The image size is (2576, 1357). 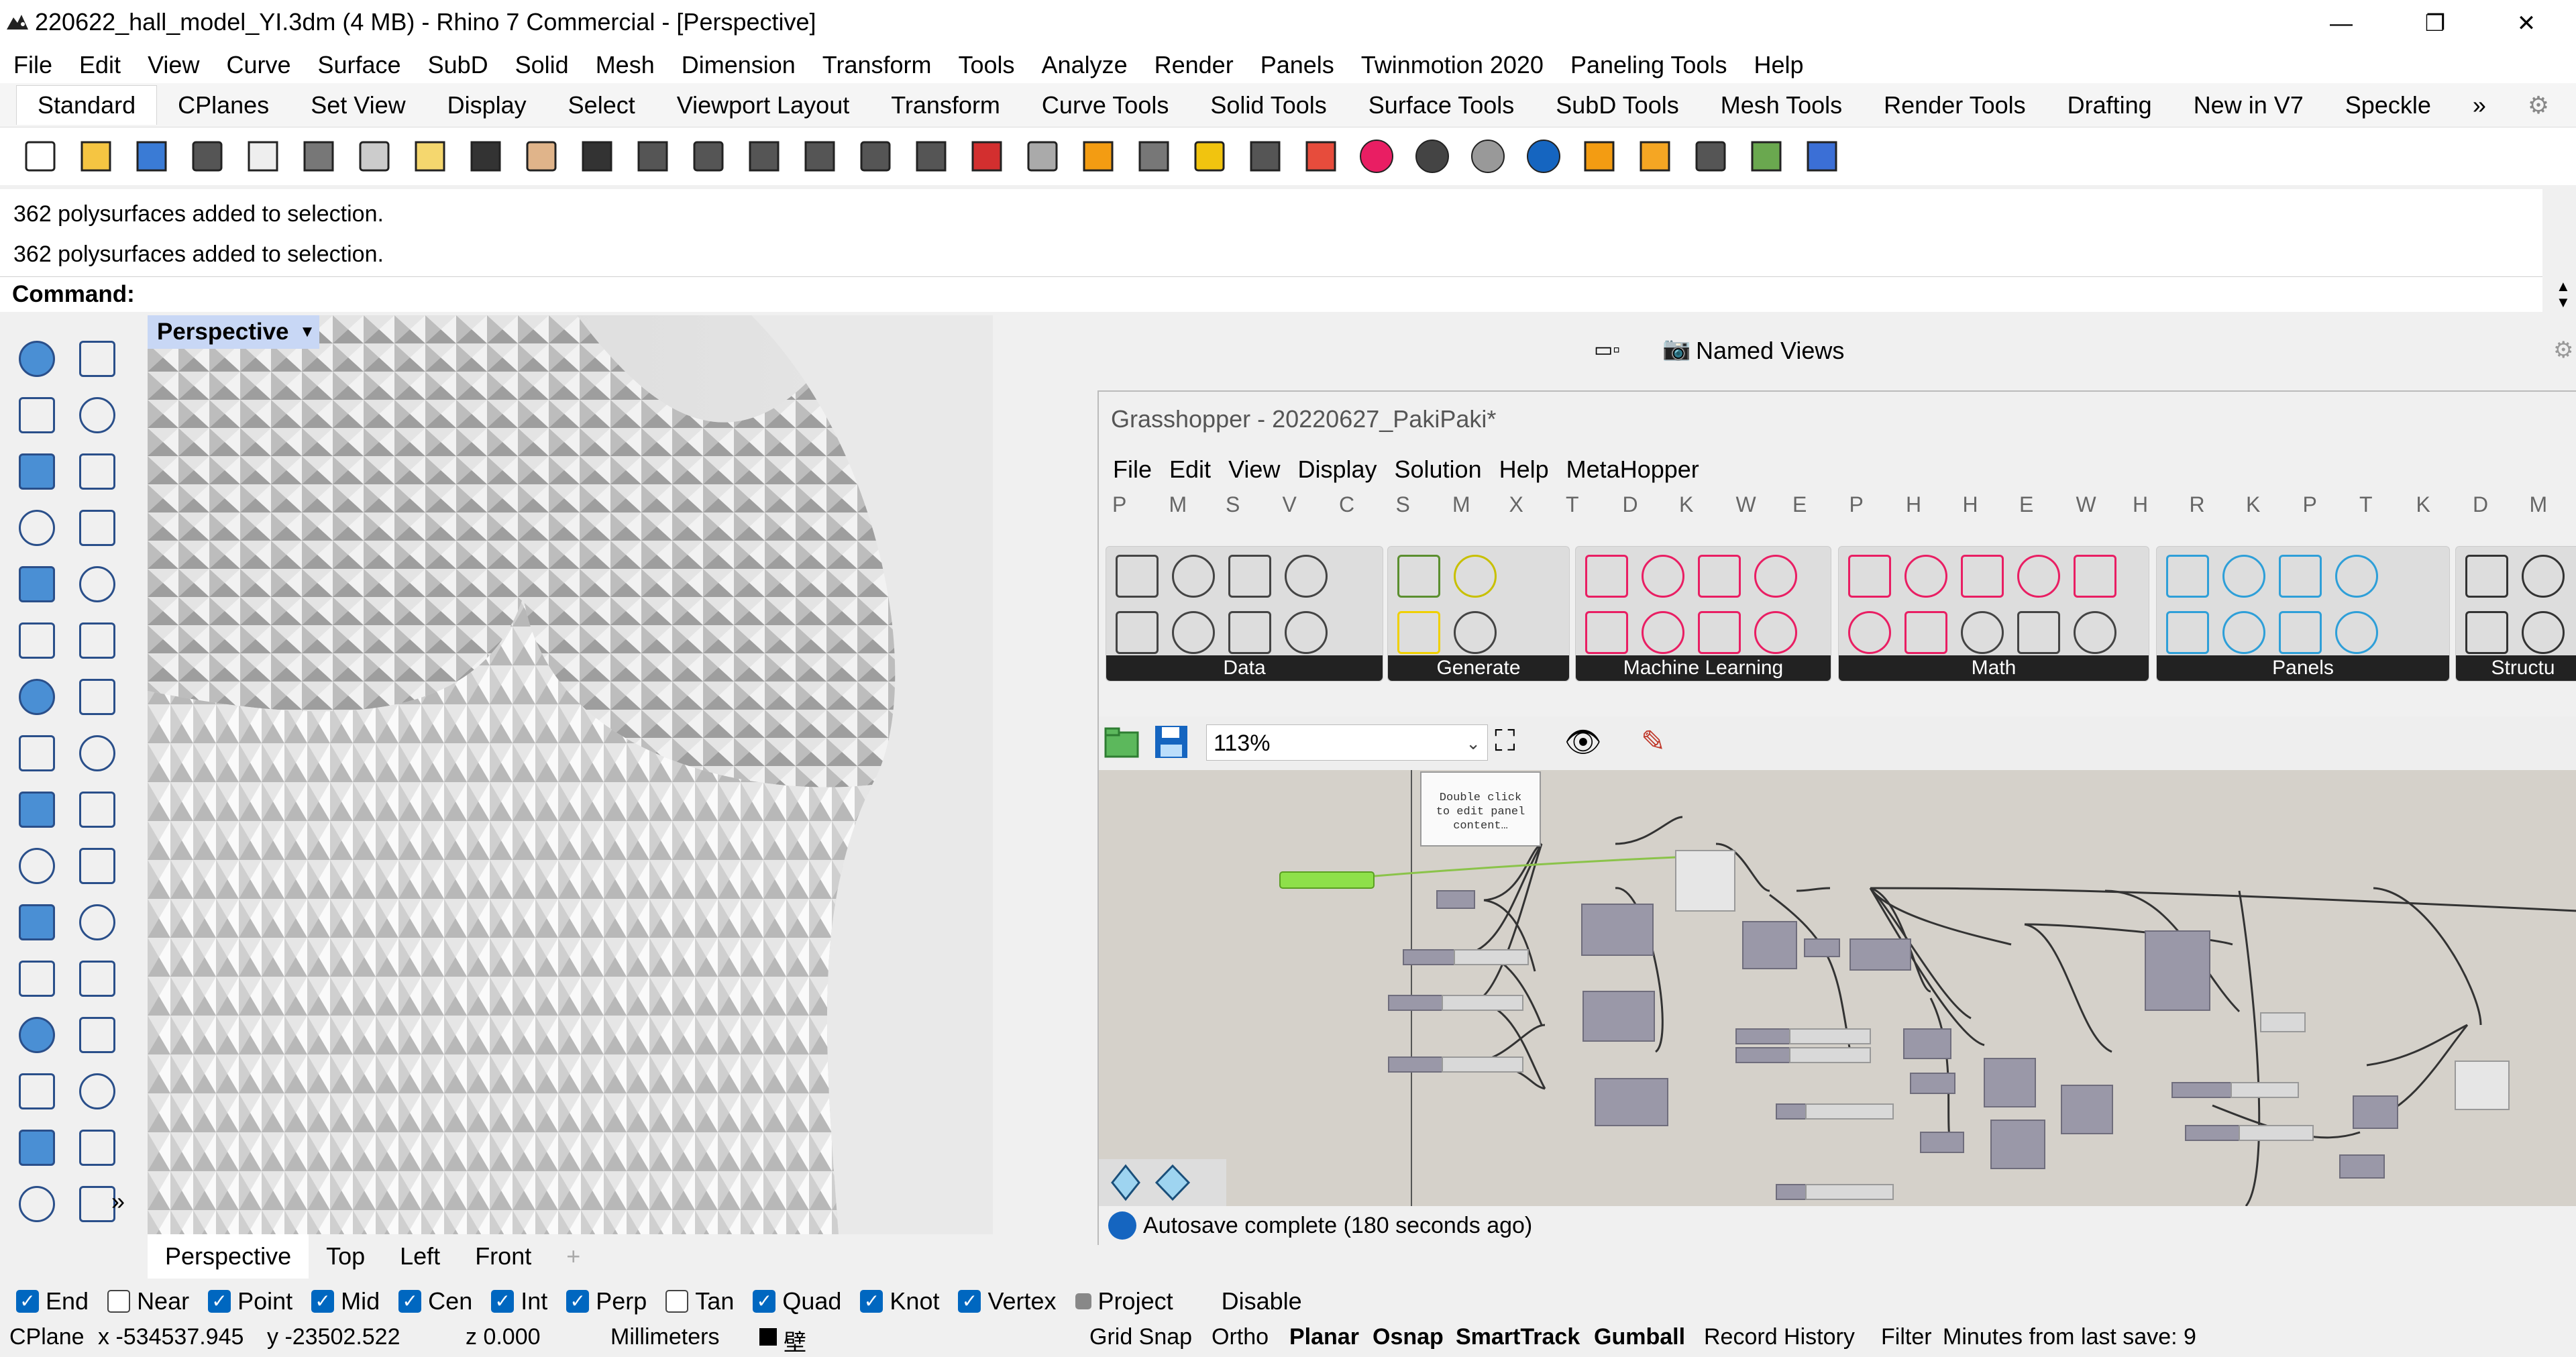 What do you see at coordinates (97, 1035) in the screenshot?
I see `dimension-tool` at bounding box center [97, 1035].